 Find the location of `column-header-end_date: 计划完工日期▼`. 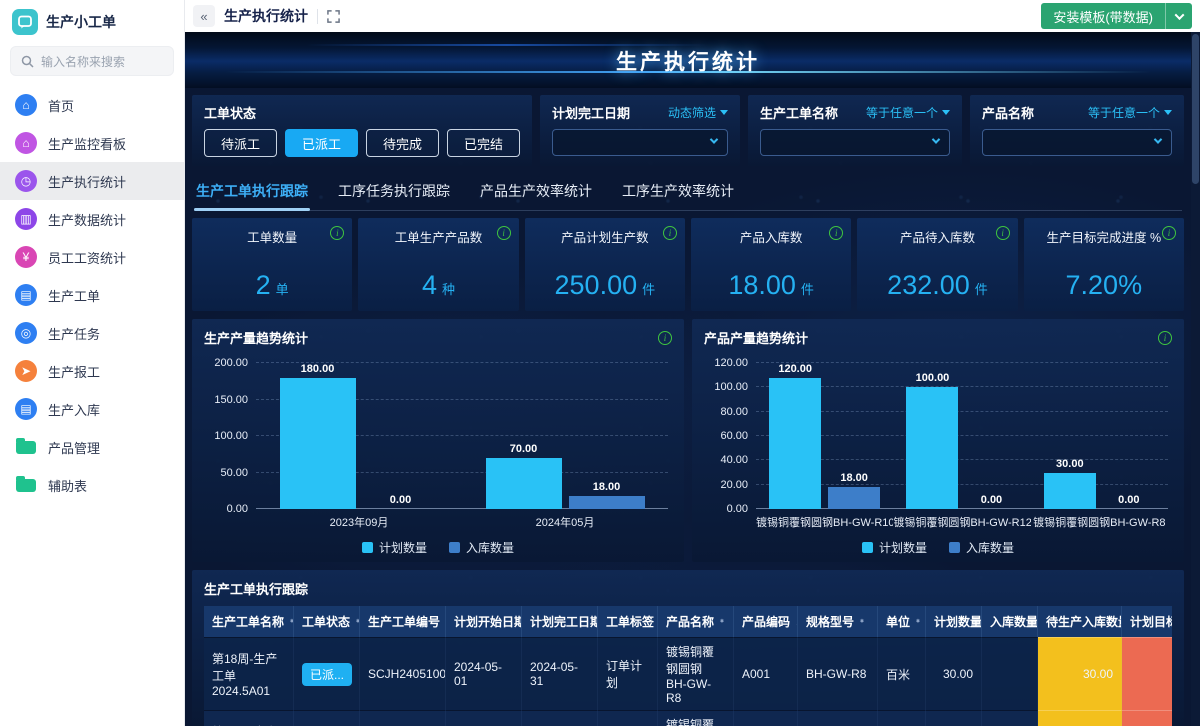

column-header-end_date: 计划完工日期▼ is located at coordinates (560, 621).